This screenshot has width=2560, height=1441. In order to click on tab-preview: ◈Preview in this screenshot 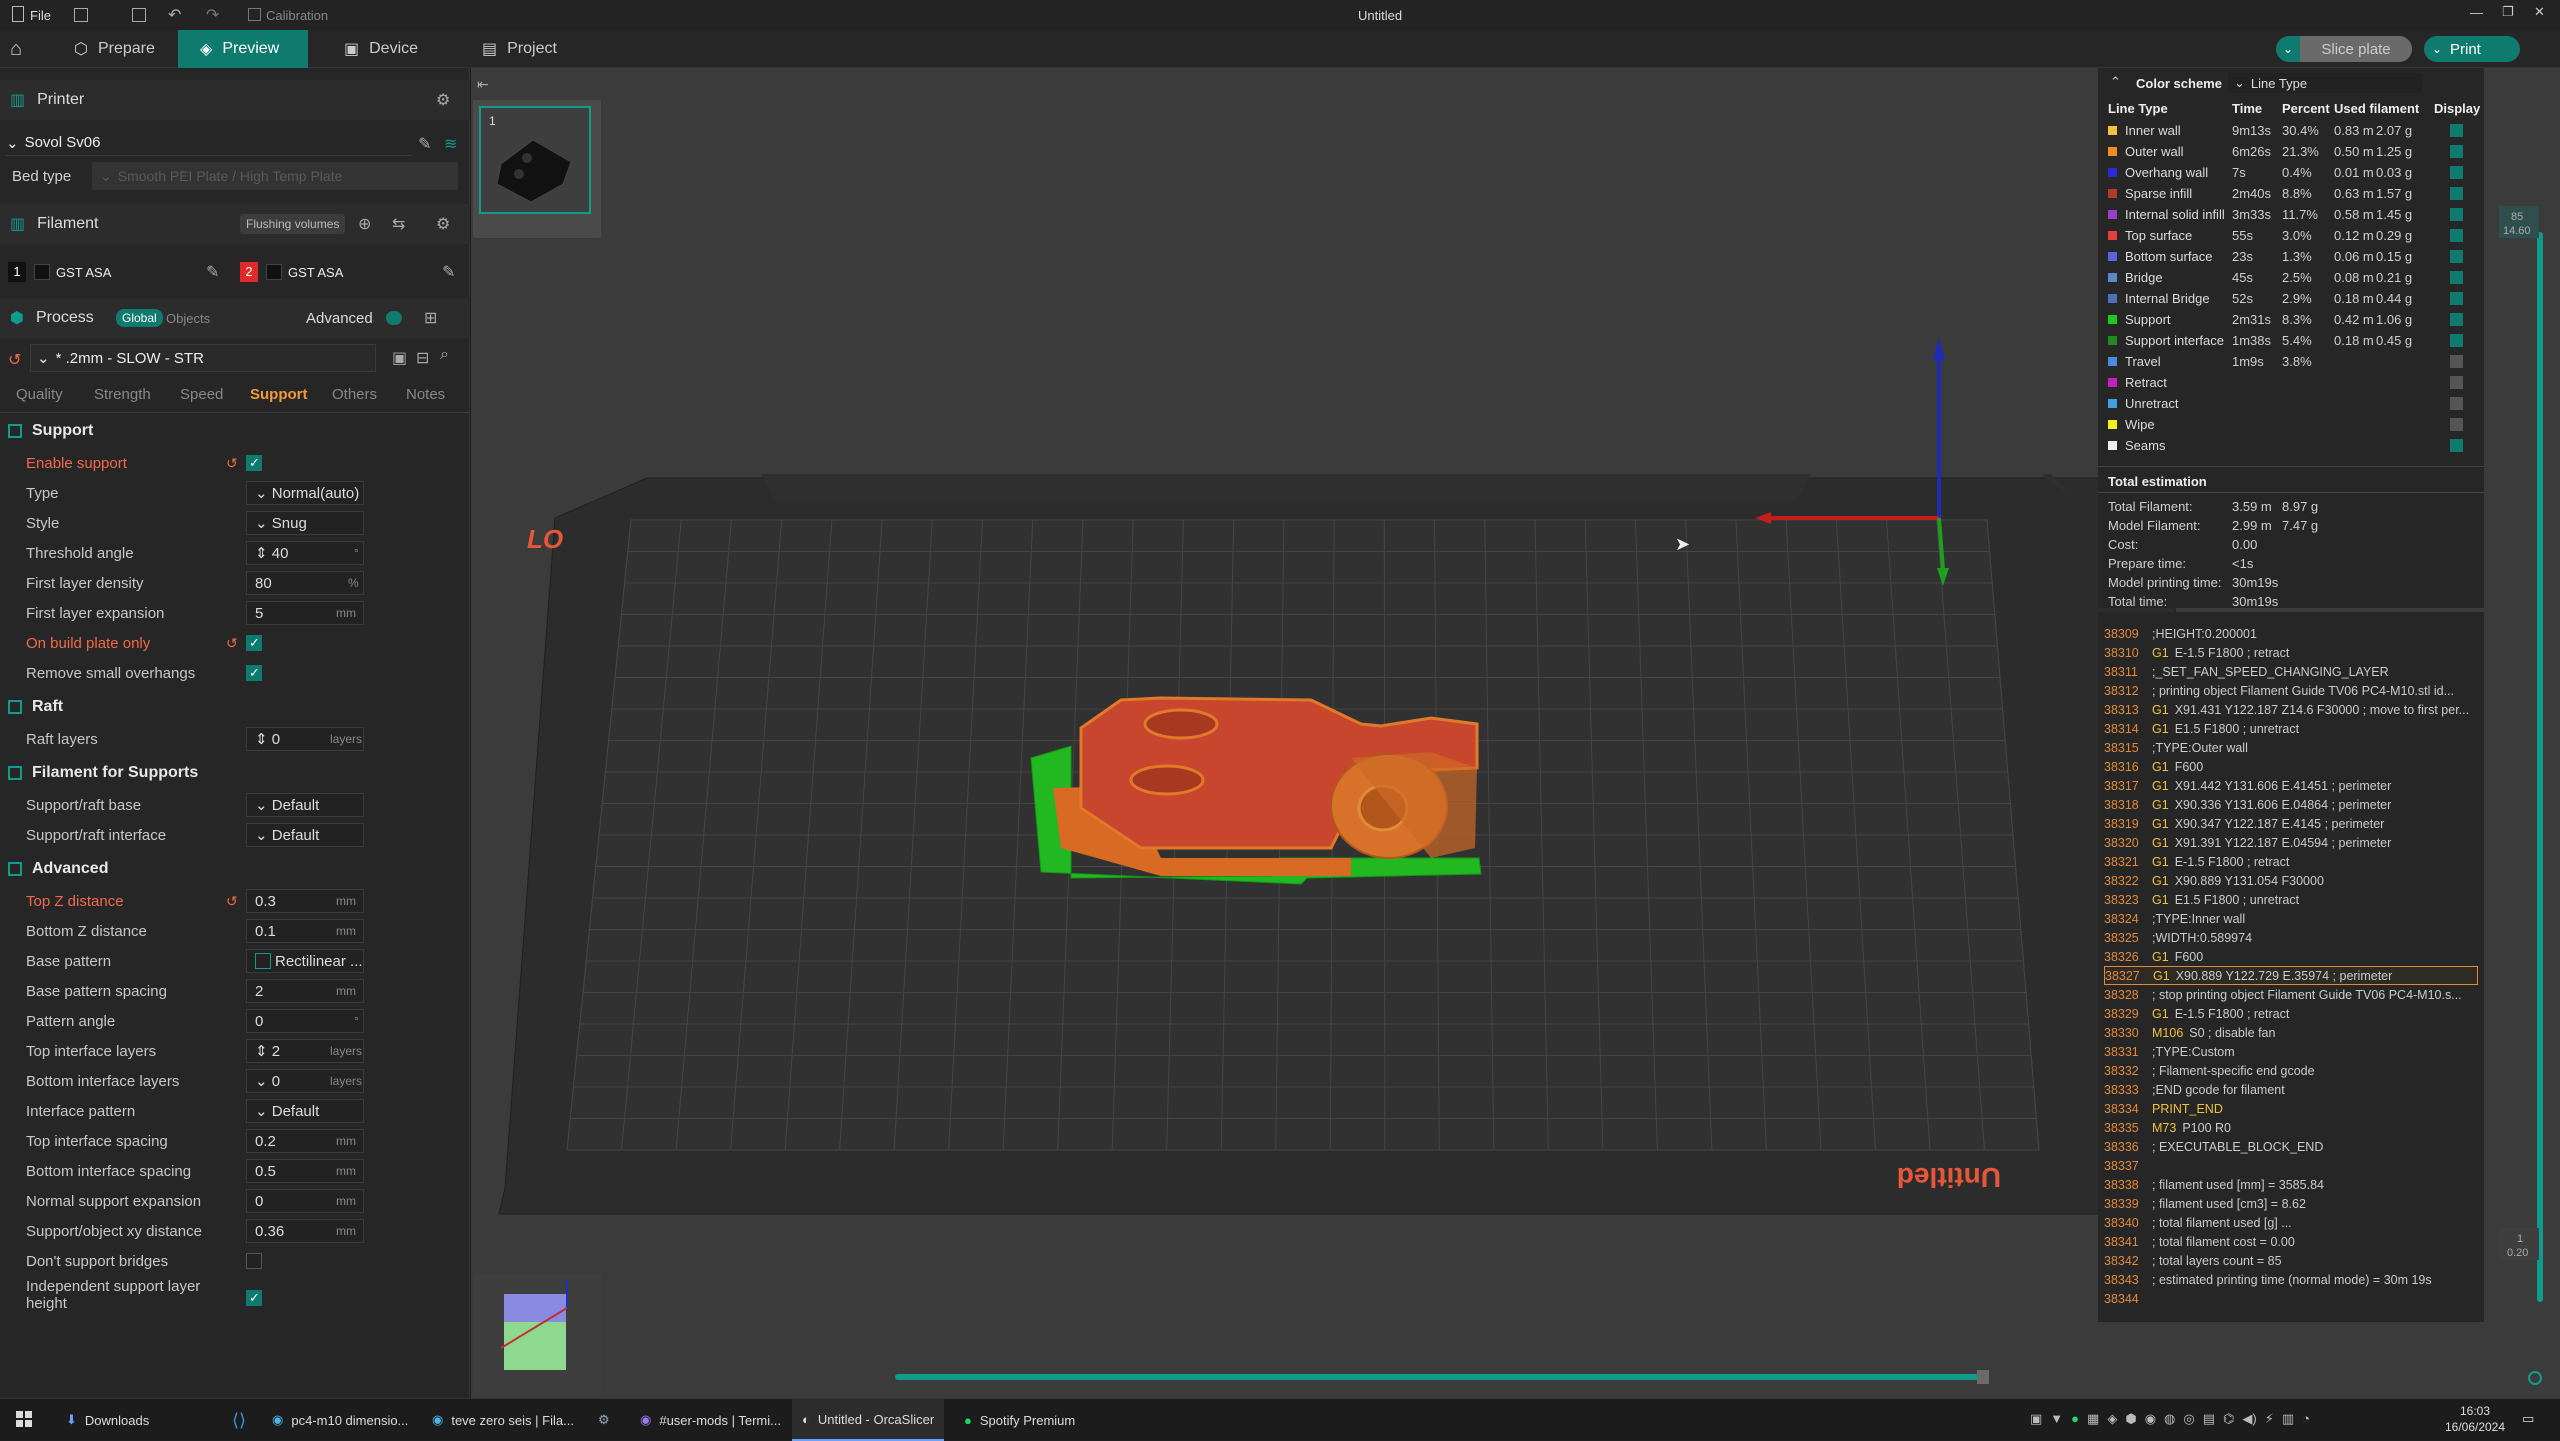, I will do `click(243, 49)`.